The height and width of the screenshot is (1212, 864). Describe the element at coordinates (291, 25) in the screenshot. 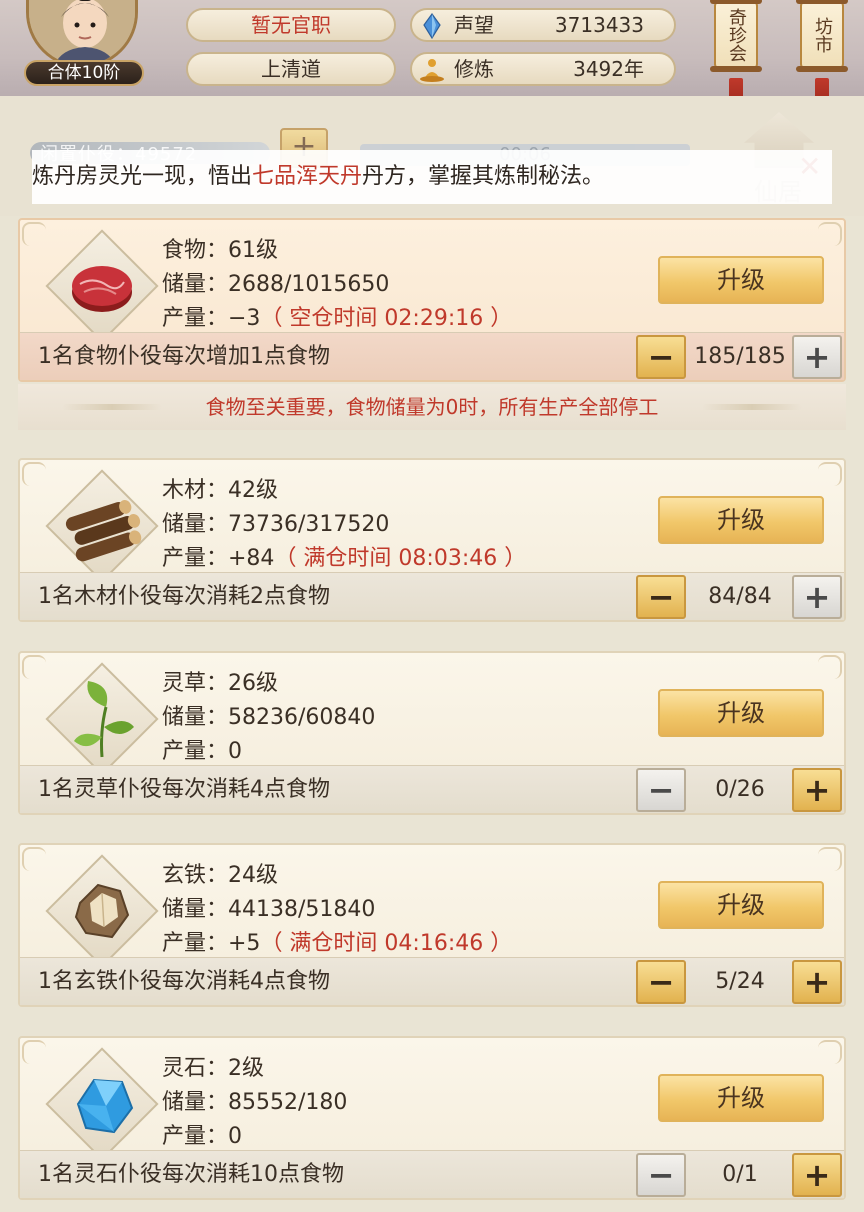

I see `official-title: 暂无官职` at that location.